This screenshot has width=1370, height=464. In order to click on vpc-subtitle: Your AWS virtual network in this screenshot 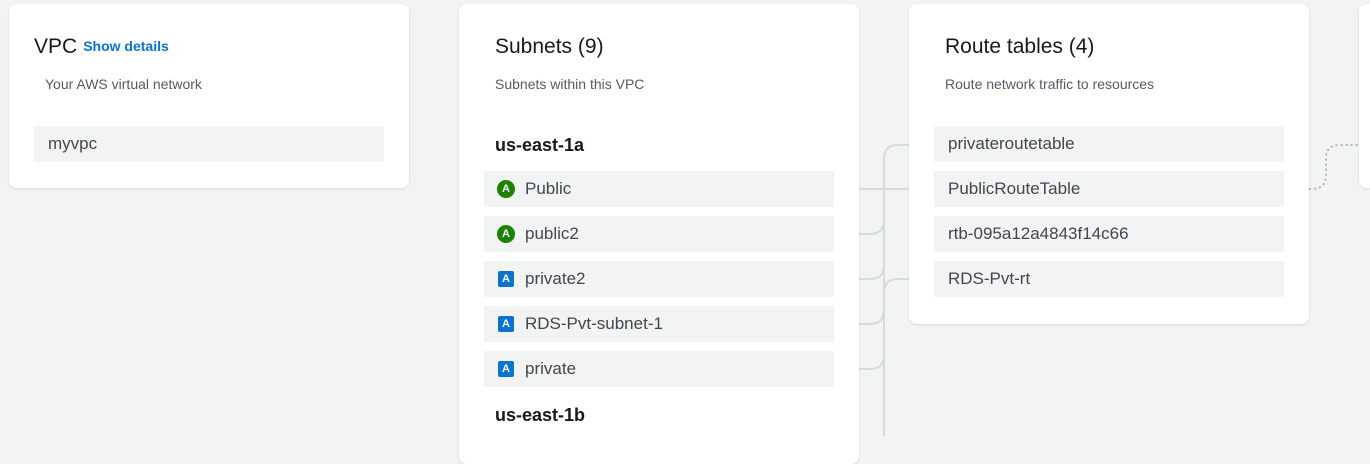, I will do `click(123, 84)`.